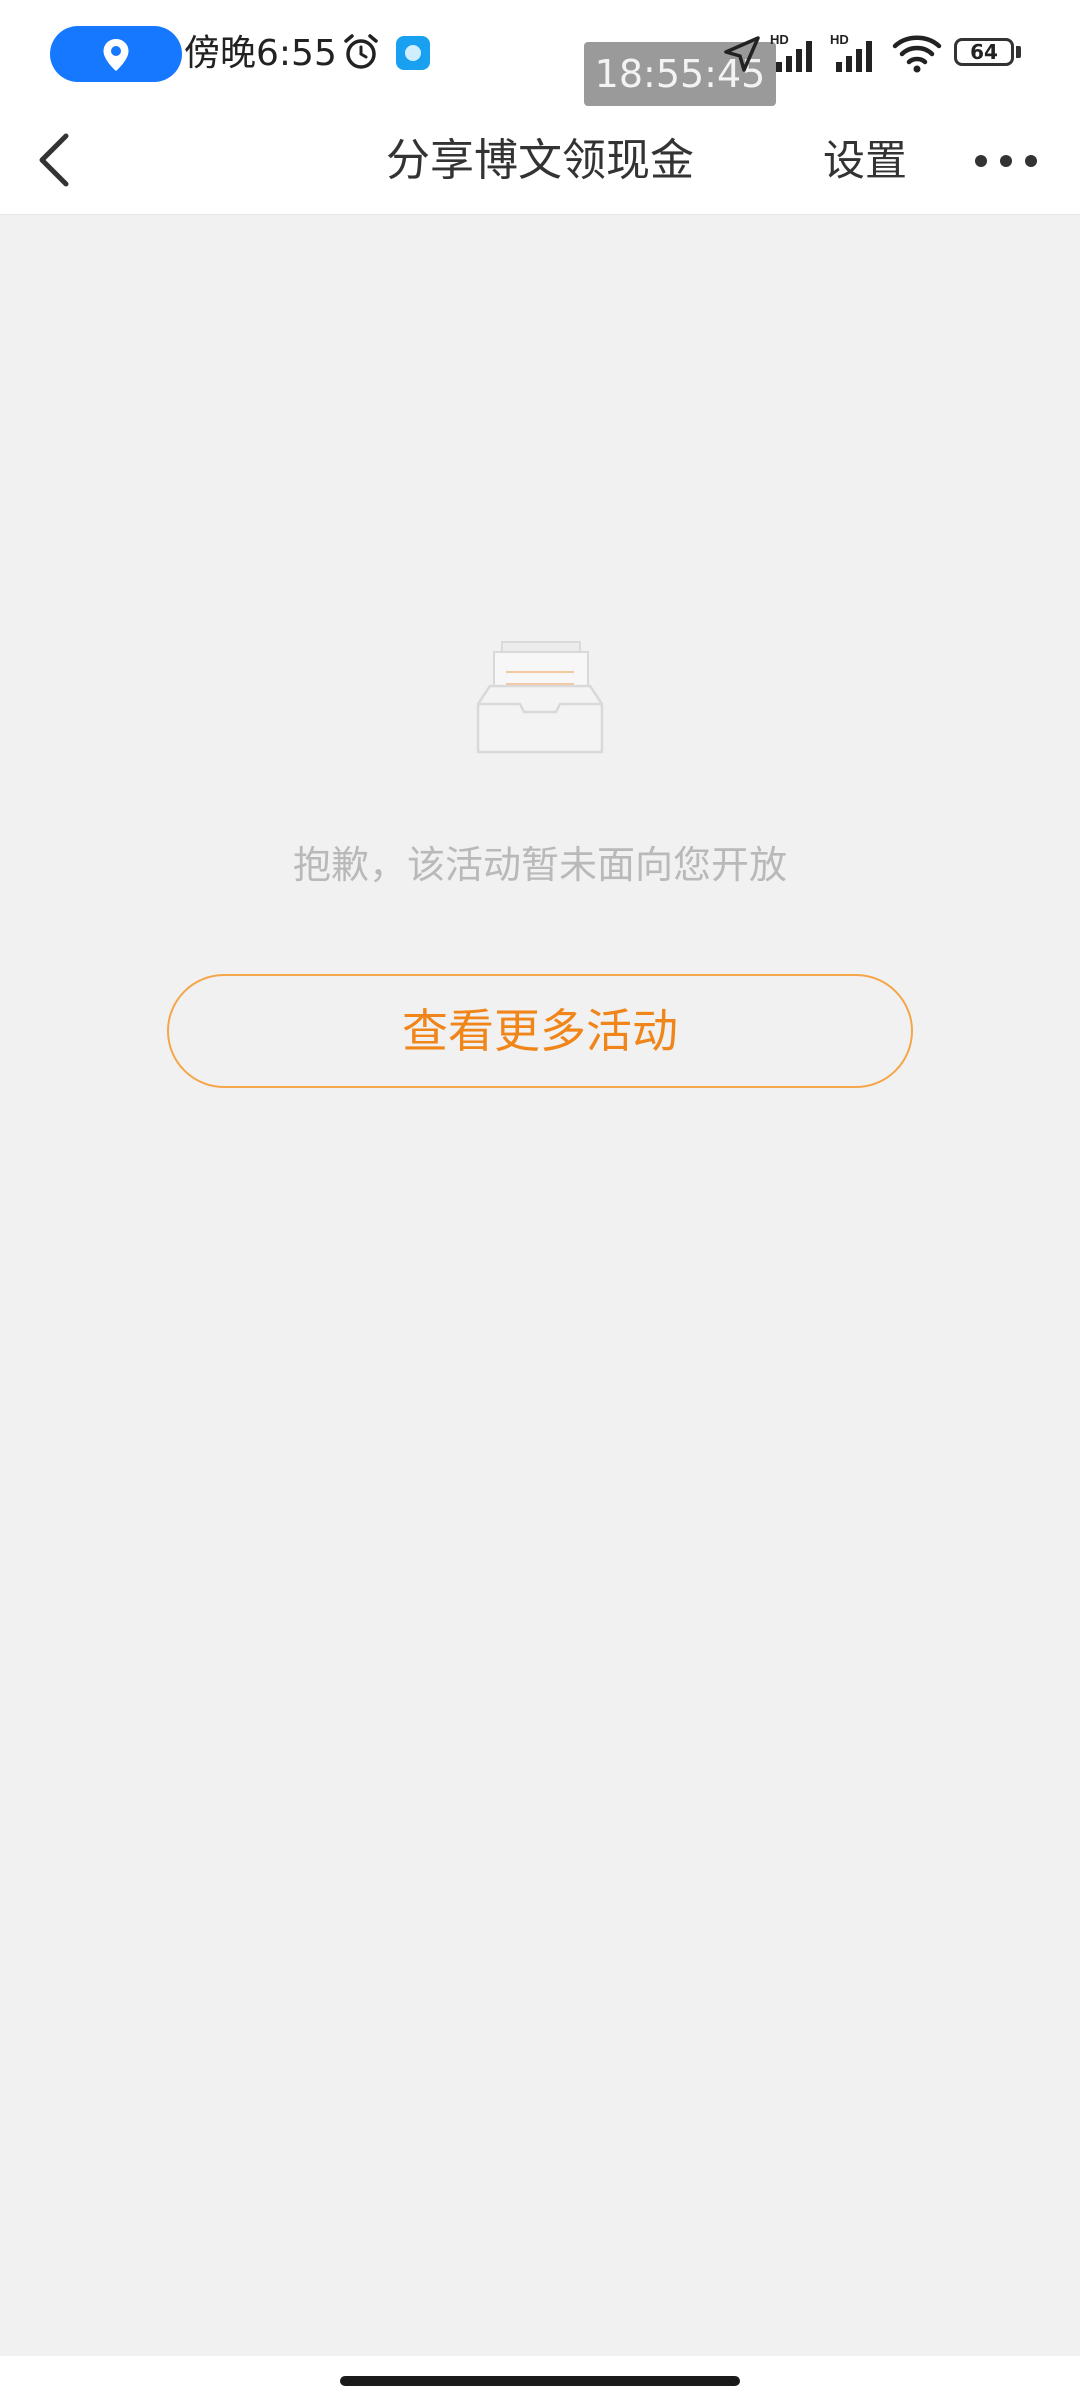 This screenshot has width=1080, height=2400. What do you see at coordinates (413, 53) in the screenshot?
I see `app-icon` at bounding box center [413, 53].